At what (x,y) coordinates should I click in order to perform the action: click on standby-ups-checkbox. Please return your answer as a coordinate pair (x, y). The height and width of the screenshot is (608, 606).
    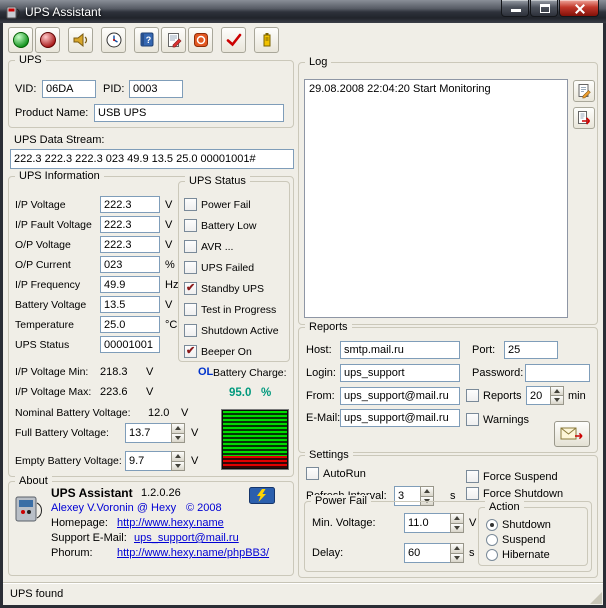
    Looking at the image, I should click on (190, 288).